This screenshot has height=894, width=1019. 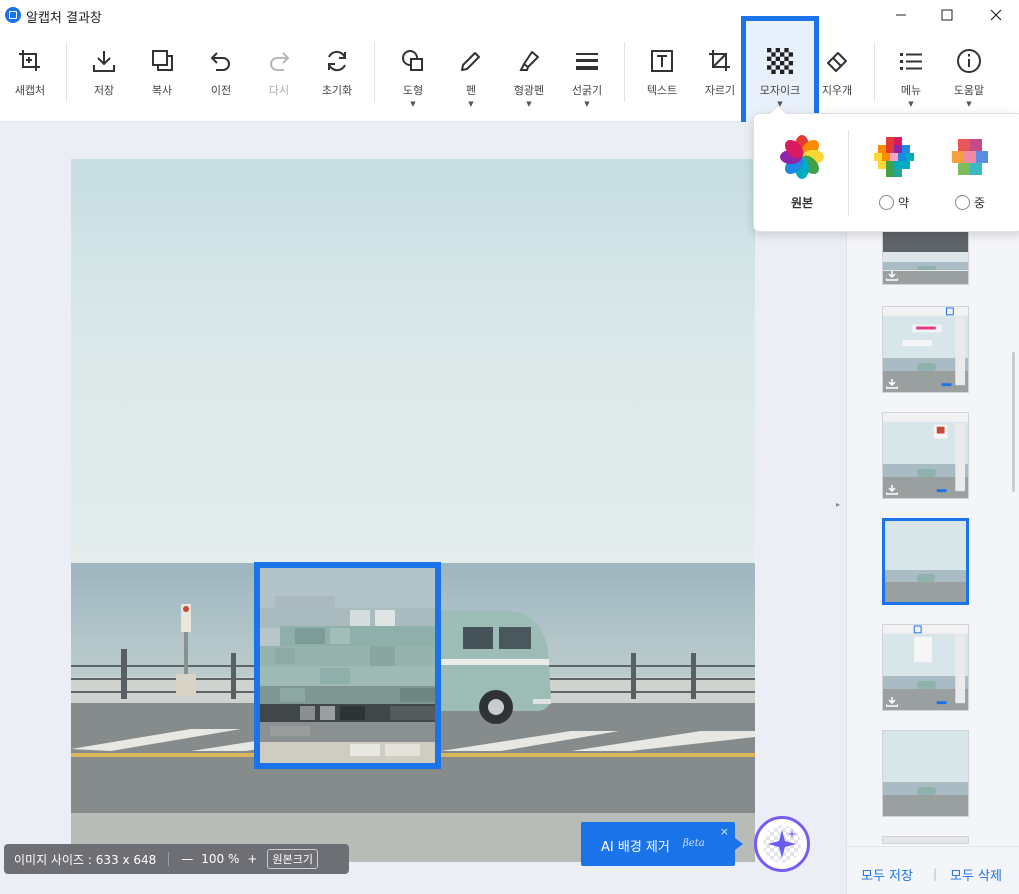 What do you see at coordinates (662, 61) in the screenshot?
I see `text-icon` at bounding box center [662, 61].